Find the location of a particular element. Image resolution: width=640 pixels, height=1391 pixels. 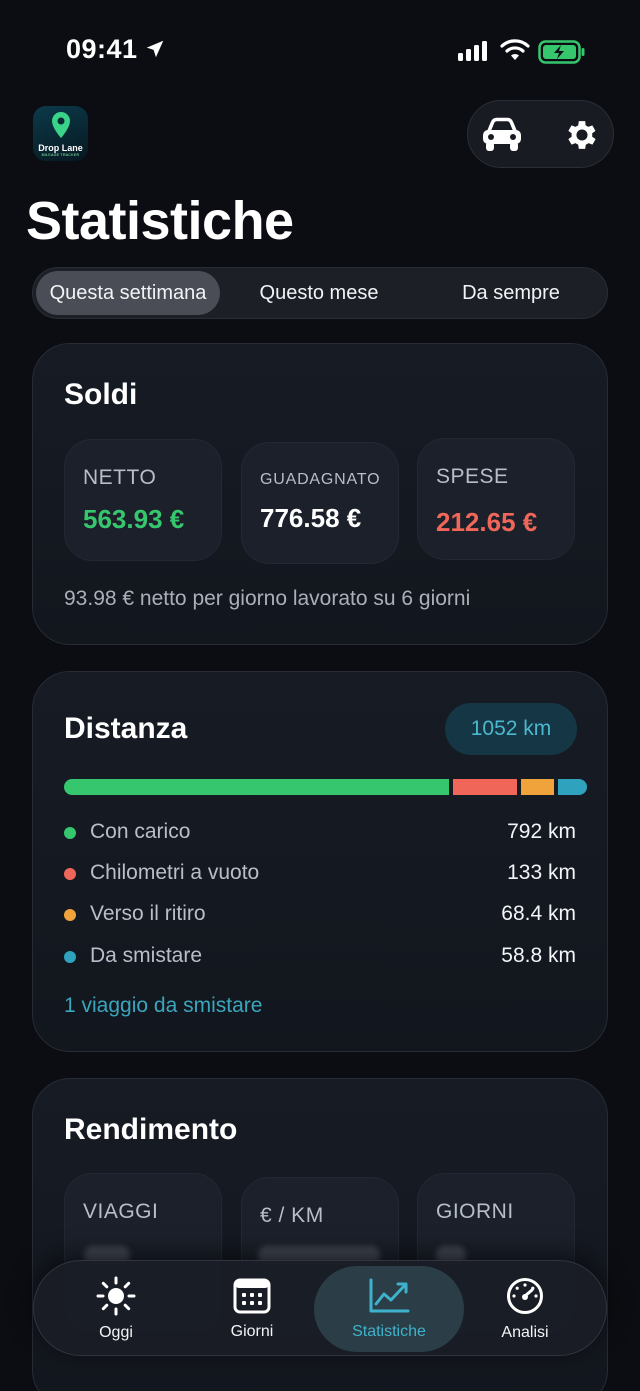

cellular-signal-icon is located at coordinates (474, 53).